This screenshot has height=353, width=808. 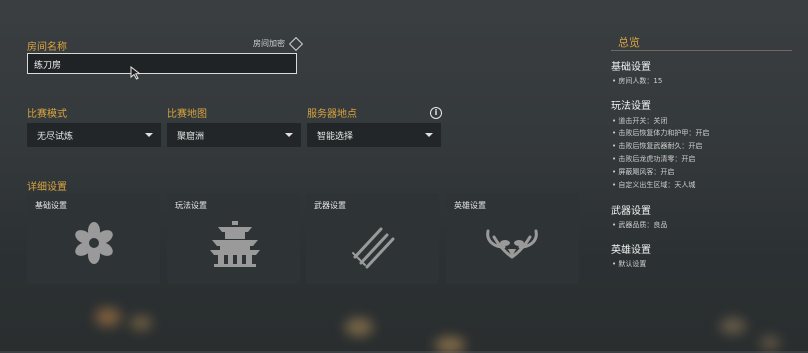 I want to click on swords-icon, so click(x=373, y=248).